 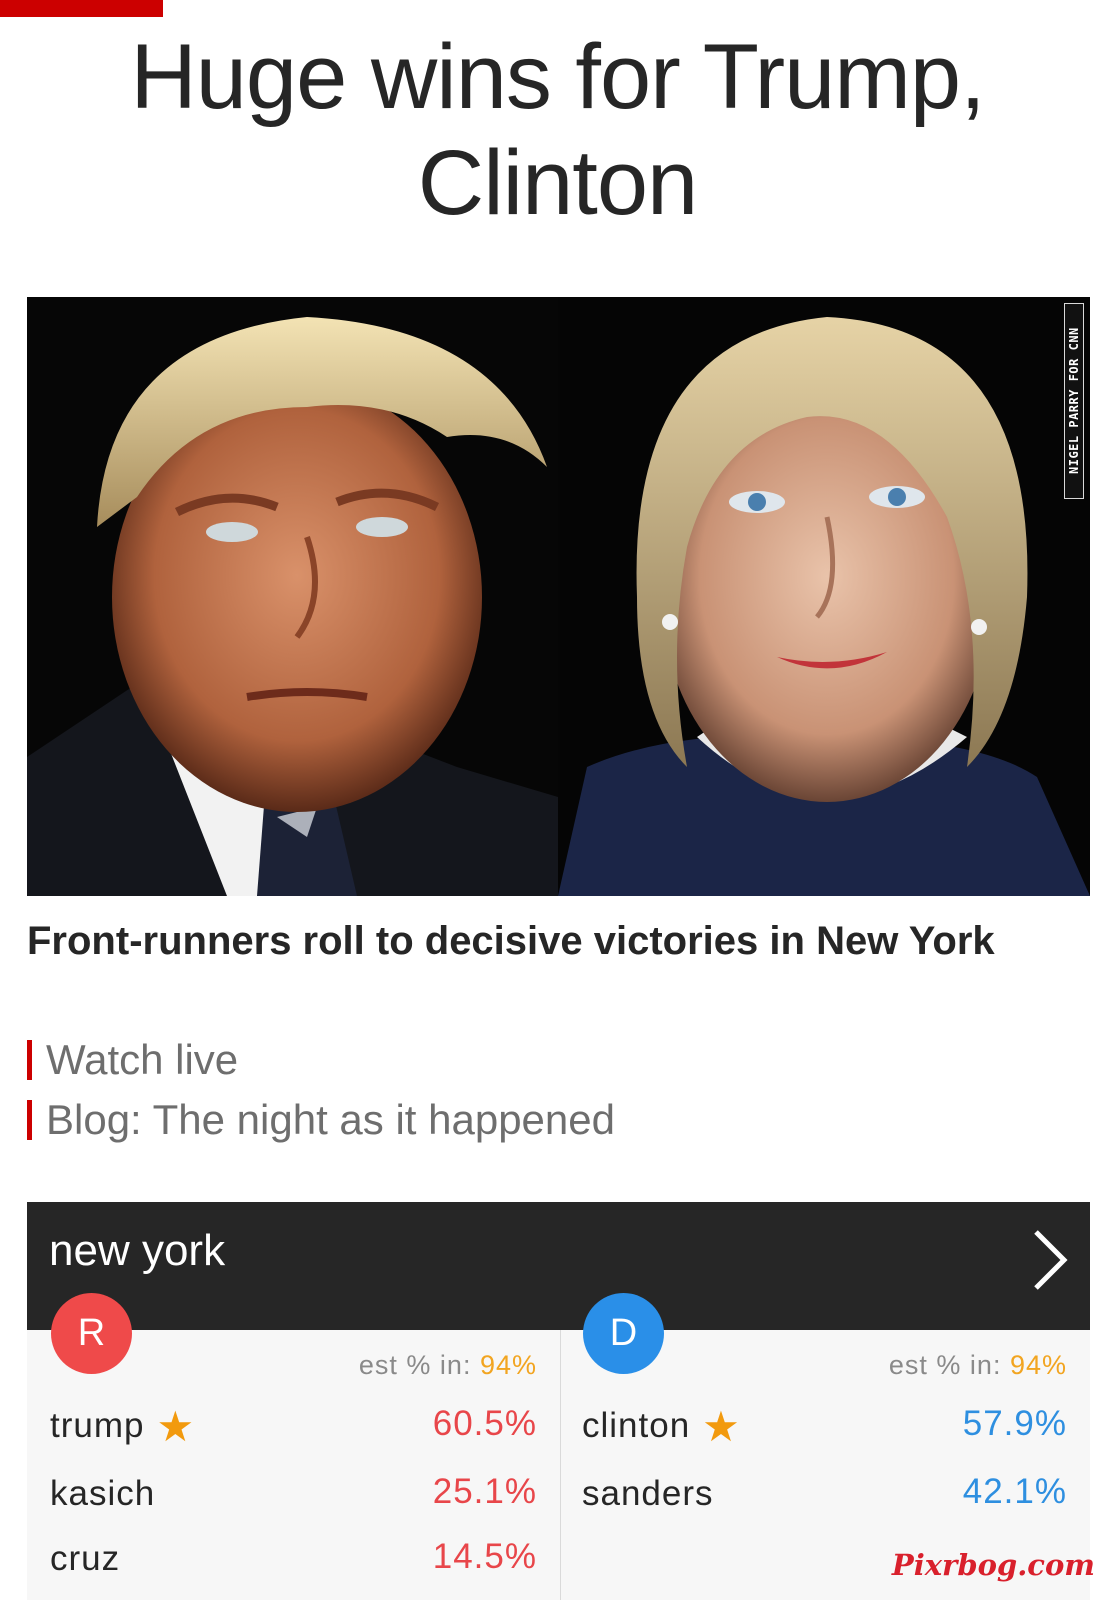 I want to click on candidate-name: clinton, so click(x=636, y=1425).